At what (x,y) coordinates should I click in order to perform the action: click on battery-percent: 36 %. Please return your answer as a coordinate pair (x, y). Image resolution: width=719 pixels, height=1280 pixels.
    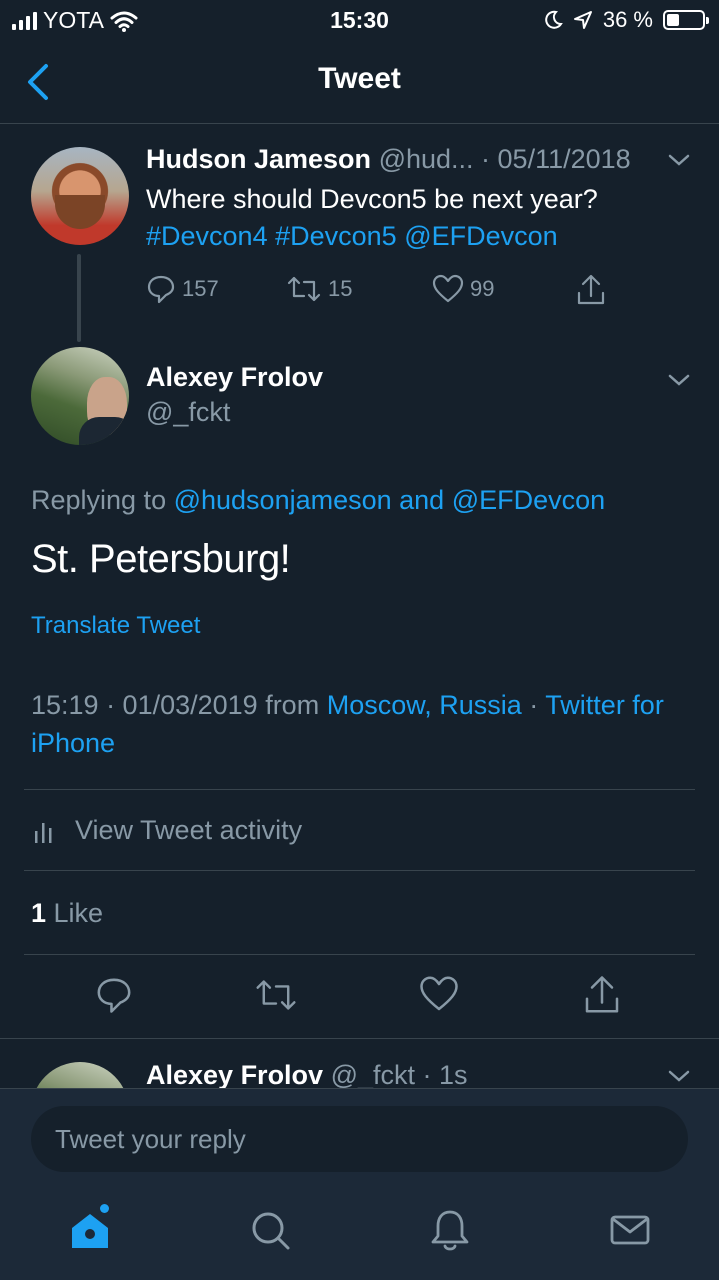
    Looking at the image, I should click on (627, 19).